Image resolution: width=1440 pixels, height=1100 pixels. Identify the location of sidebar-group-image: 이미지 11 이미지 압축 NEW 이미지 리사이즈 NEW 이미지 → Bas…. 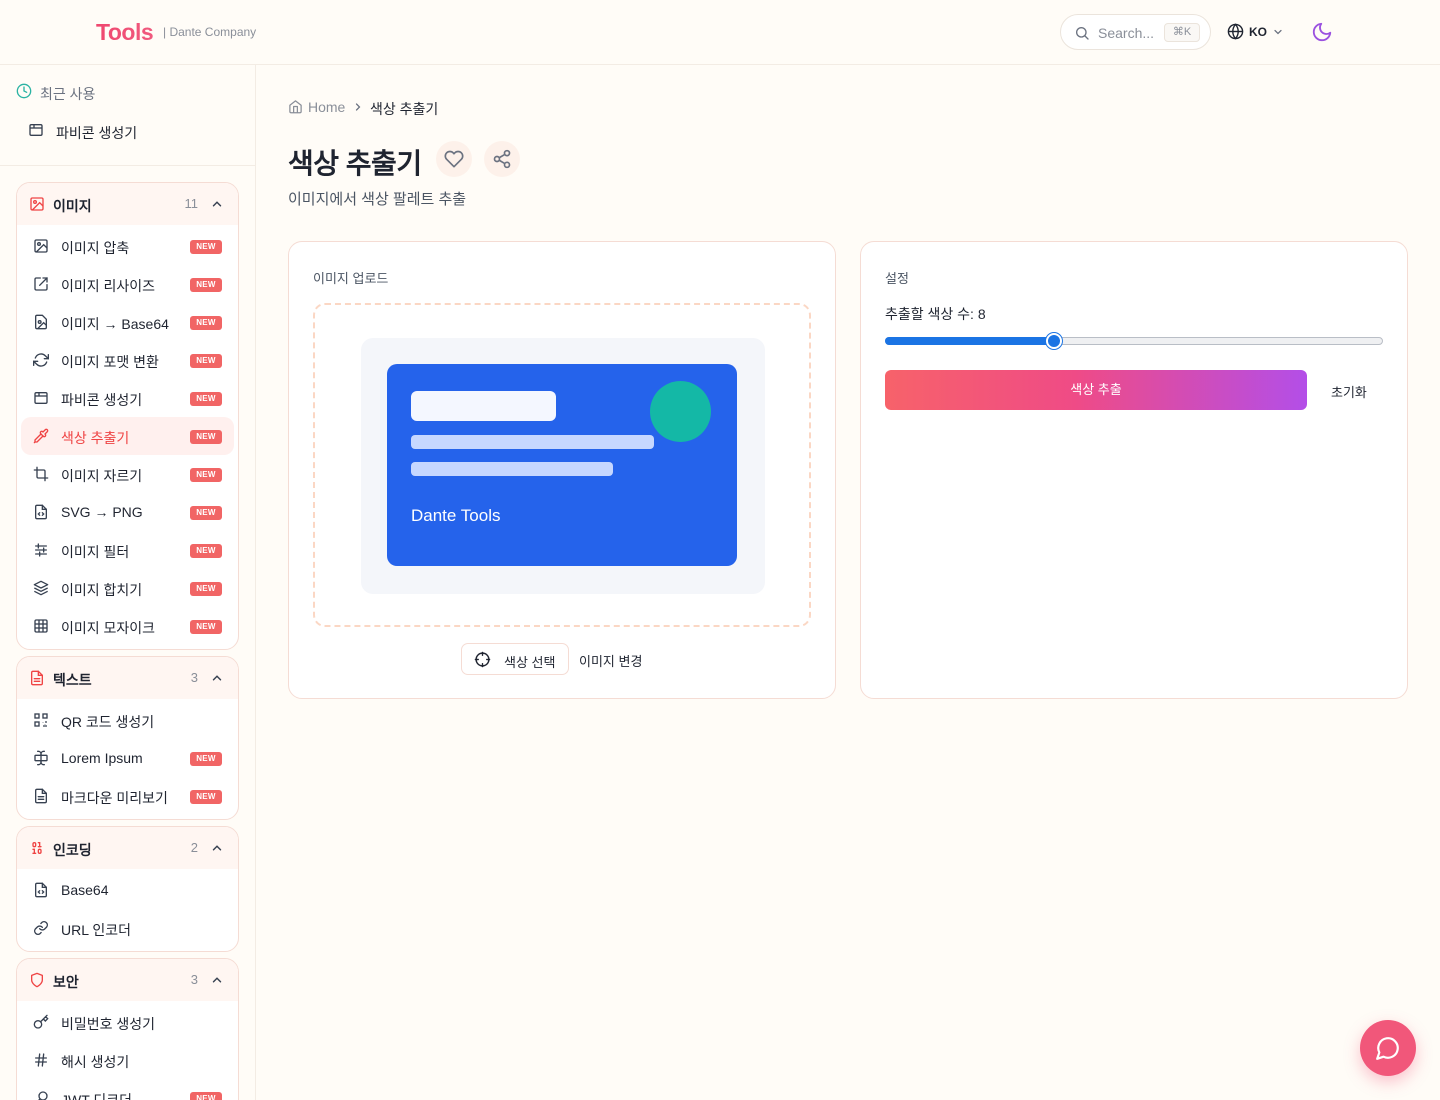
(127, 416).